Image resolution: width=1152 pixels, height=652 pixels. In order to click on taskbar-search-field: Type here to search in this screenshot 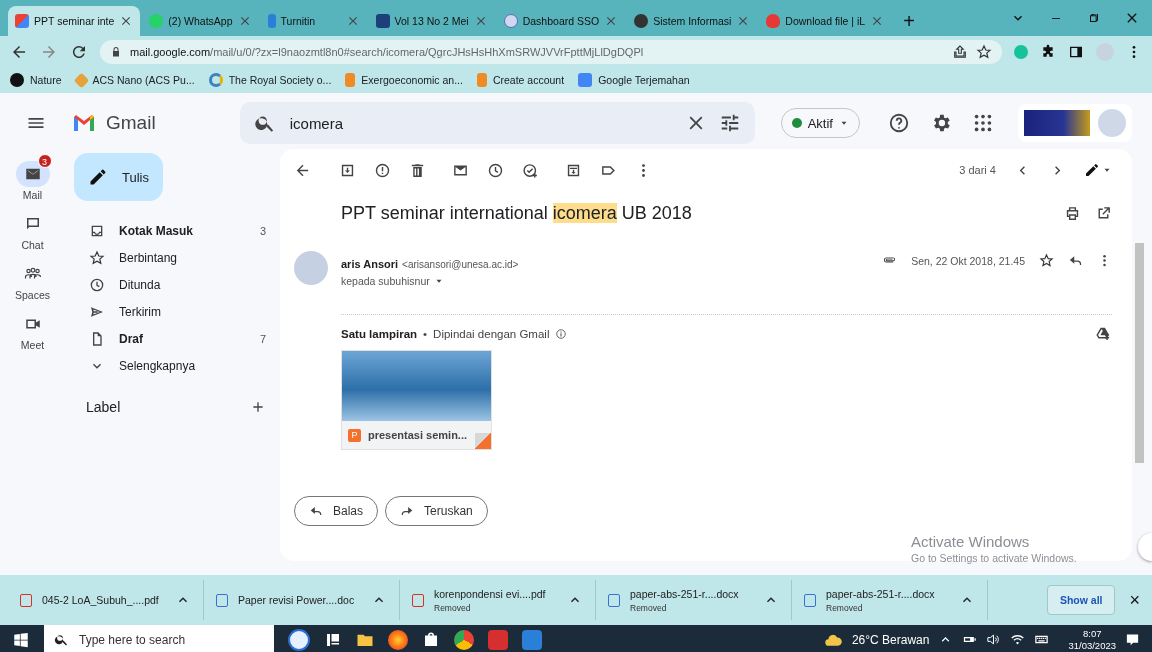, I will do `click(159, 638)`.